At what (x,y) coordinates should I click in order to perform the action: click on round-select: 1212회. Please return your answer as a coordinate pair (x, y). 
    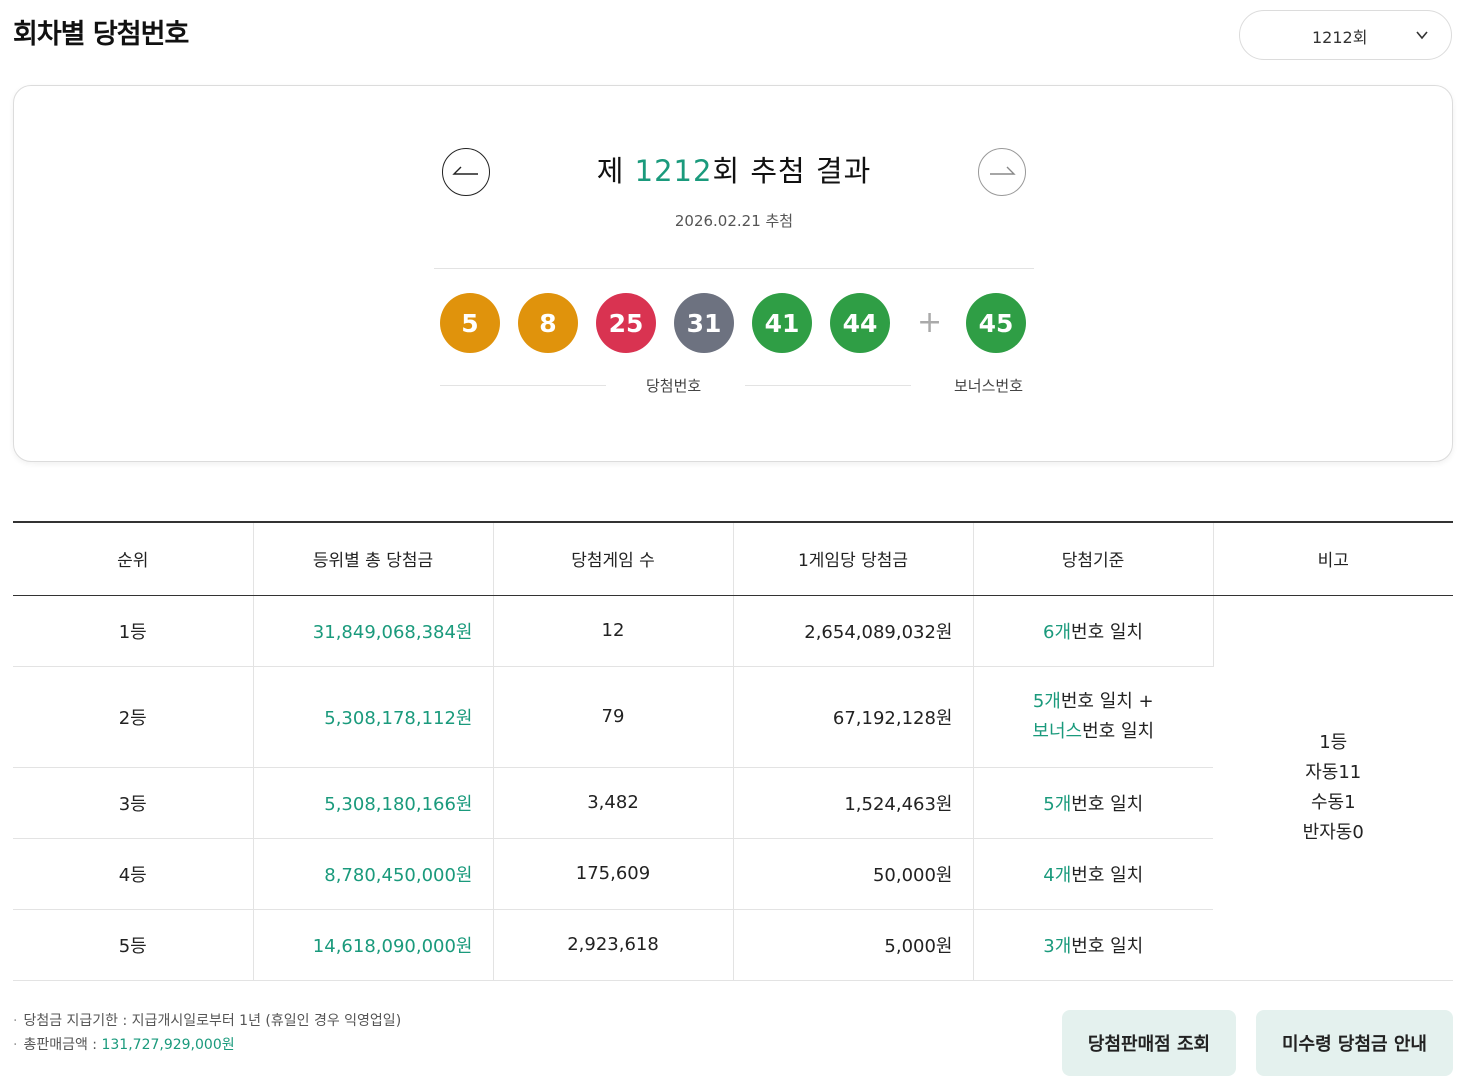
    Looking at the image, I should click on (1345, 35).